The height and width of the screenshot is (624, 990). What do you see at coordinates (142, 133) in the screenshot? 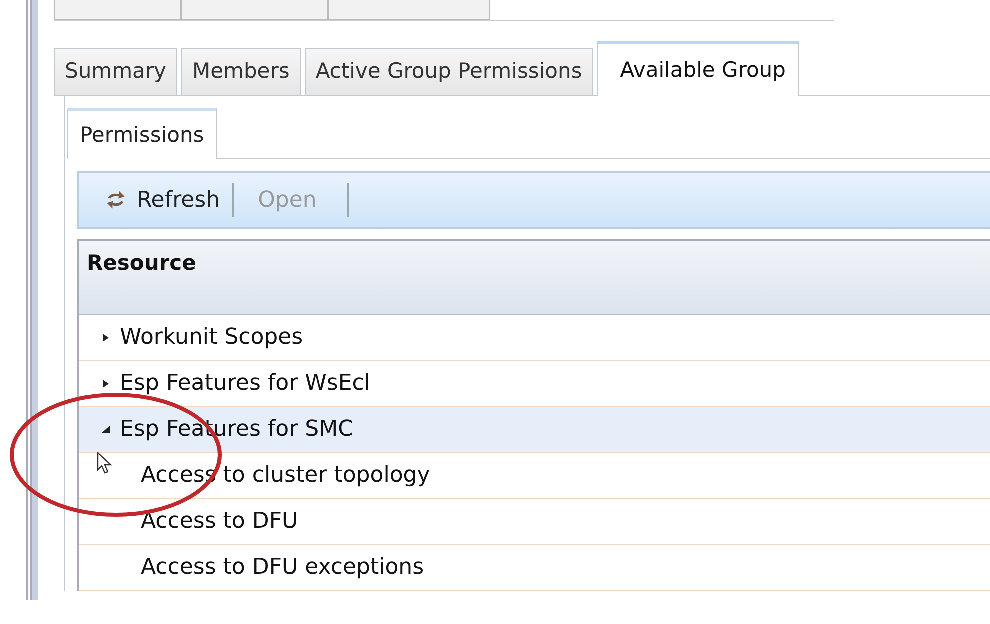
I see `tab: Permissions` at bounding box center [142, 133].